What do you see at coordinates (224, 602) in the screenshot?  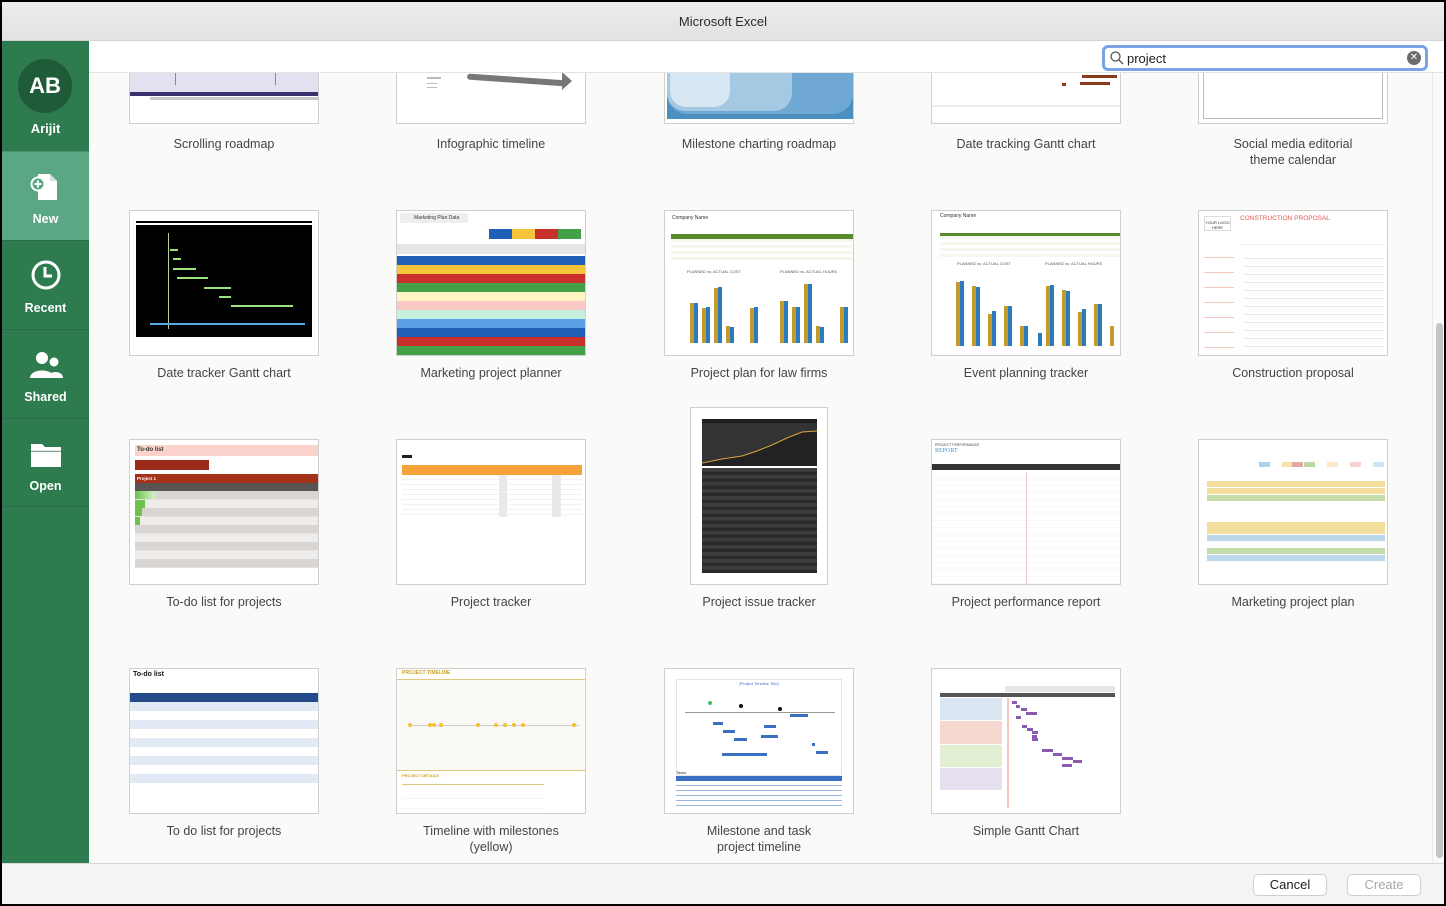 I see `template-name: To-do list for projects` at bounding box center [224, 602].